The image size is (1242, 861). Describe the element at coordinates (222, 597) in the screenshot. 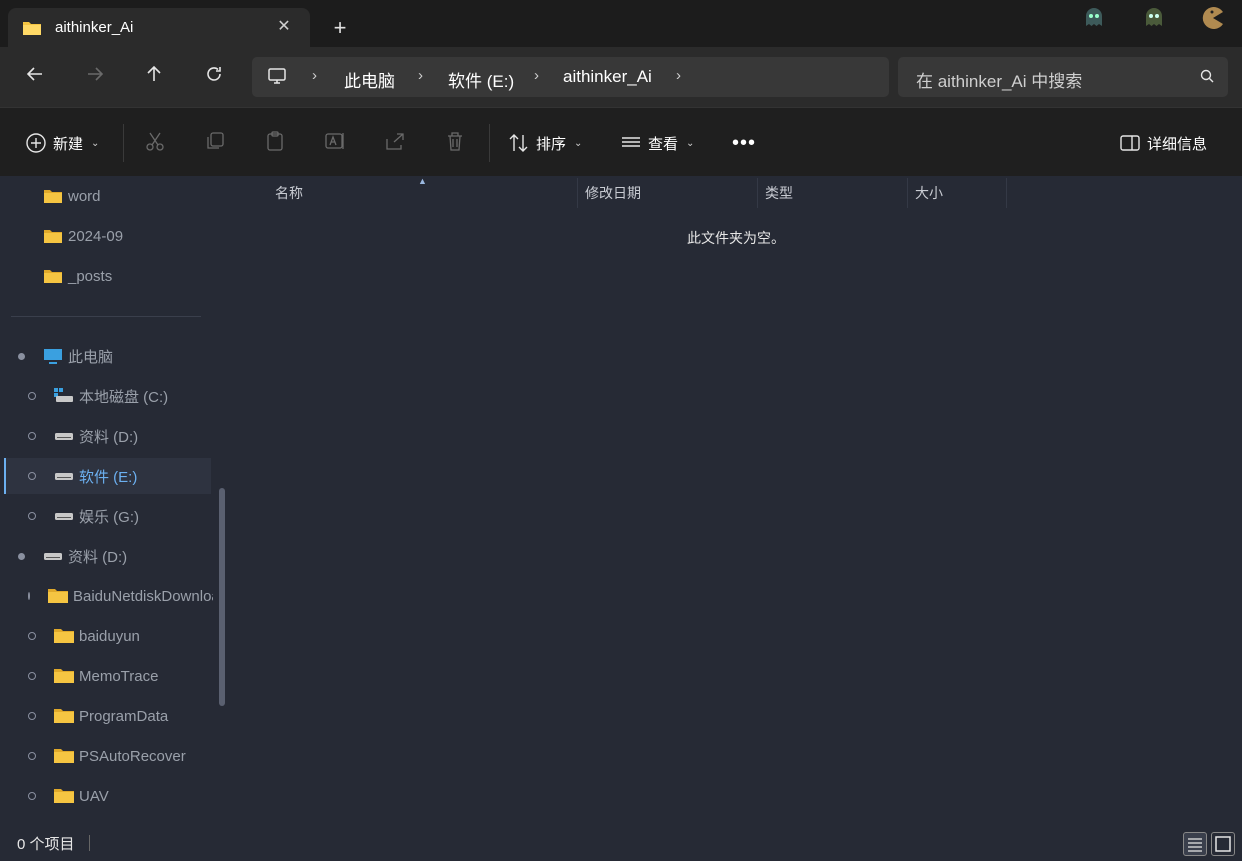

I see `sidebar-scrollbar` at that location.